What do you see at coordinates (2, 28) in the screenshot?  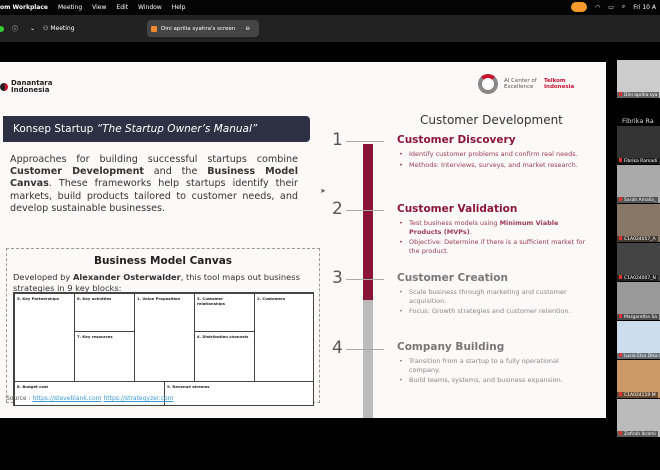 I see `status-dot-icon` at bounding box center [2, 28].